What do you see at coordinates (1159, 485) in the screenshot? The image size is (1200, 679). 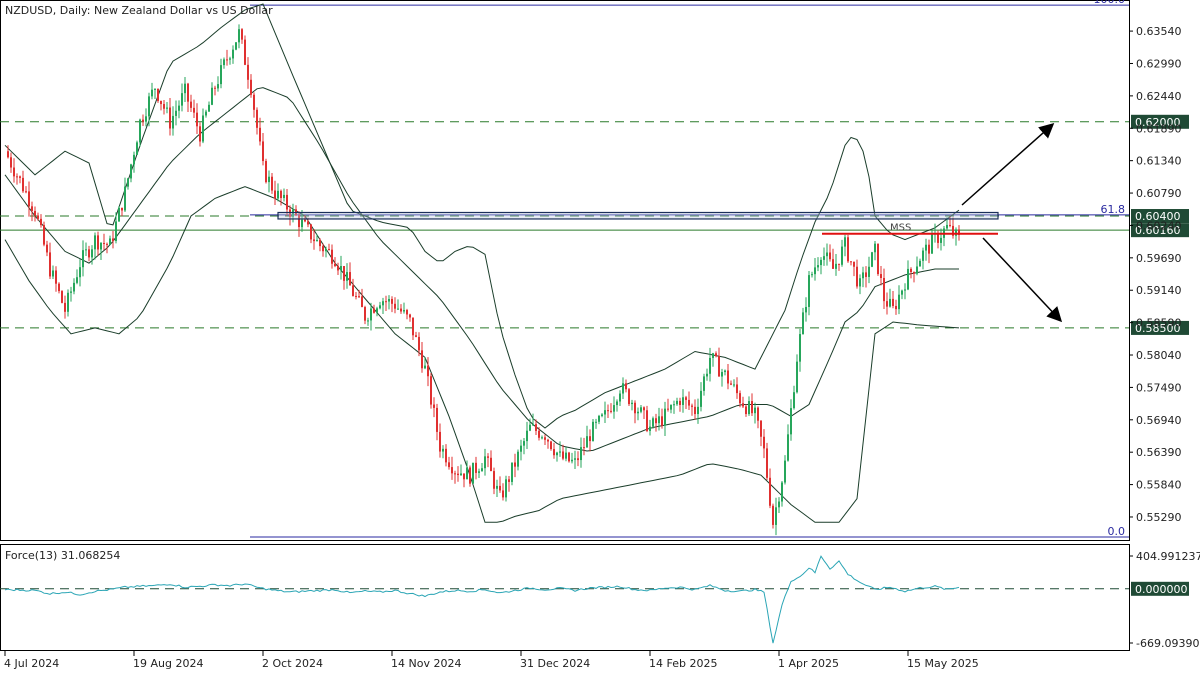 I see `price-tick-label: 0.55840` at bounding box center [1159, 485].